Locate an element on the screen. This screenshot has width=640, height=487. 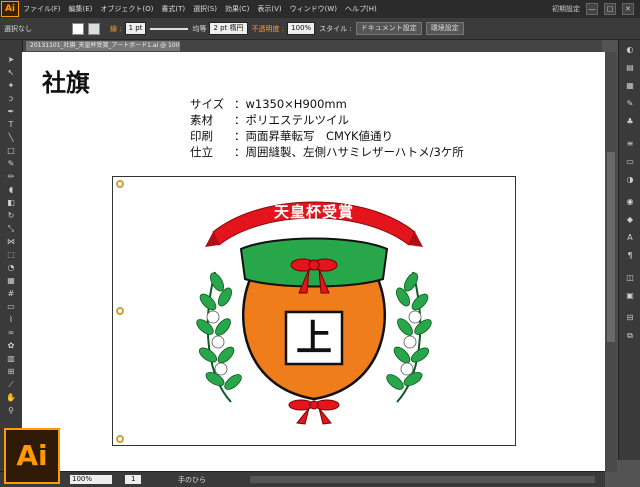
horizontal-scrollbar is located at coordinates (422, 479).